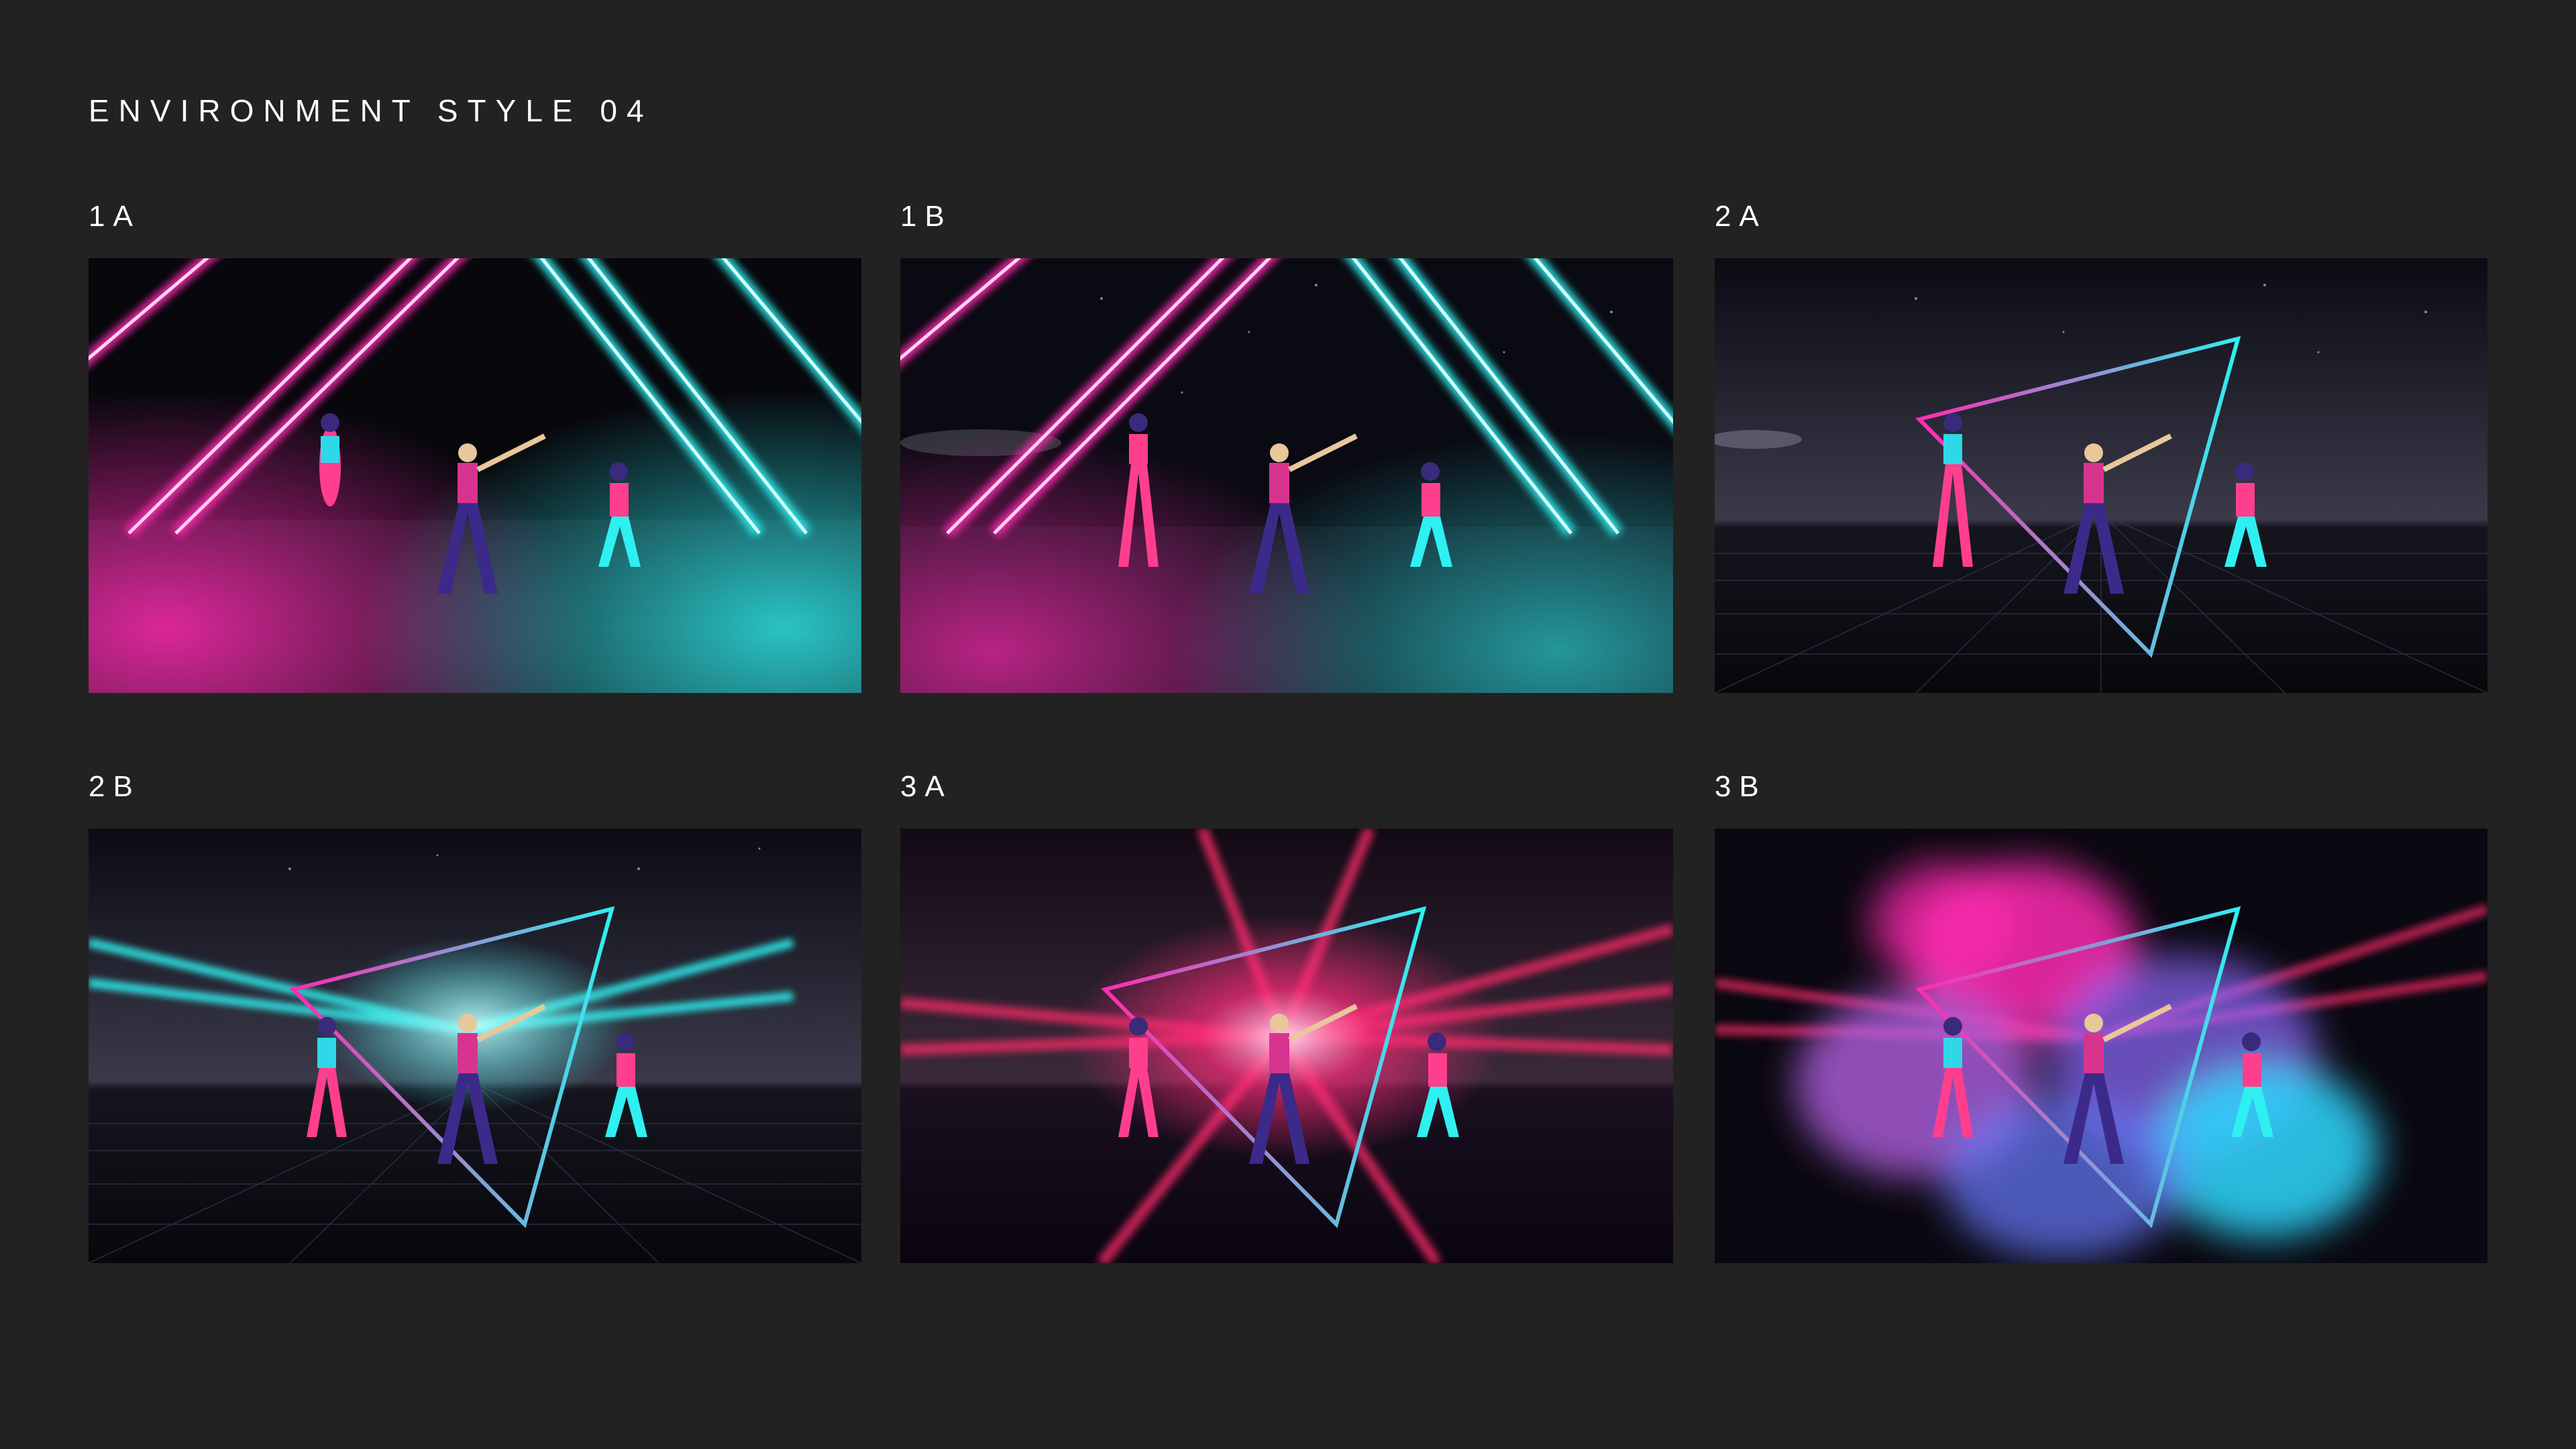 This screenshot has width=2576, height=1449. I want to click on panel-1b-image, so click(1286, 475).